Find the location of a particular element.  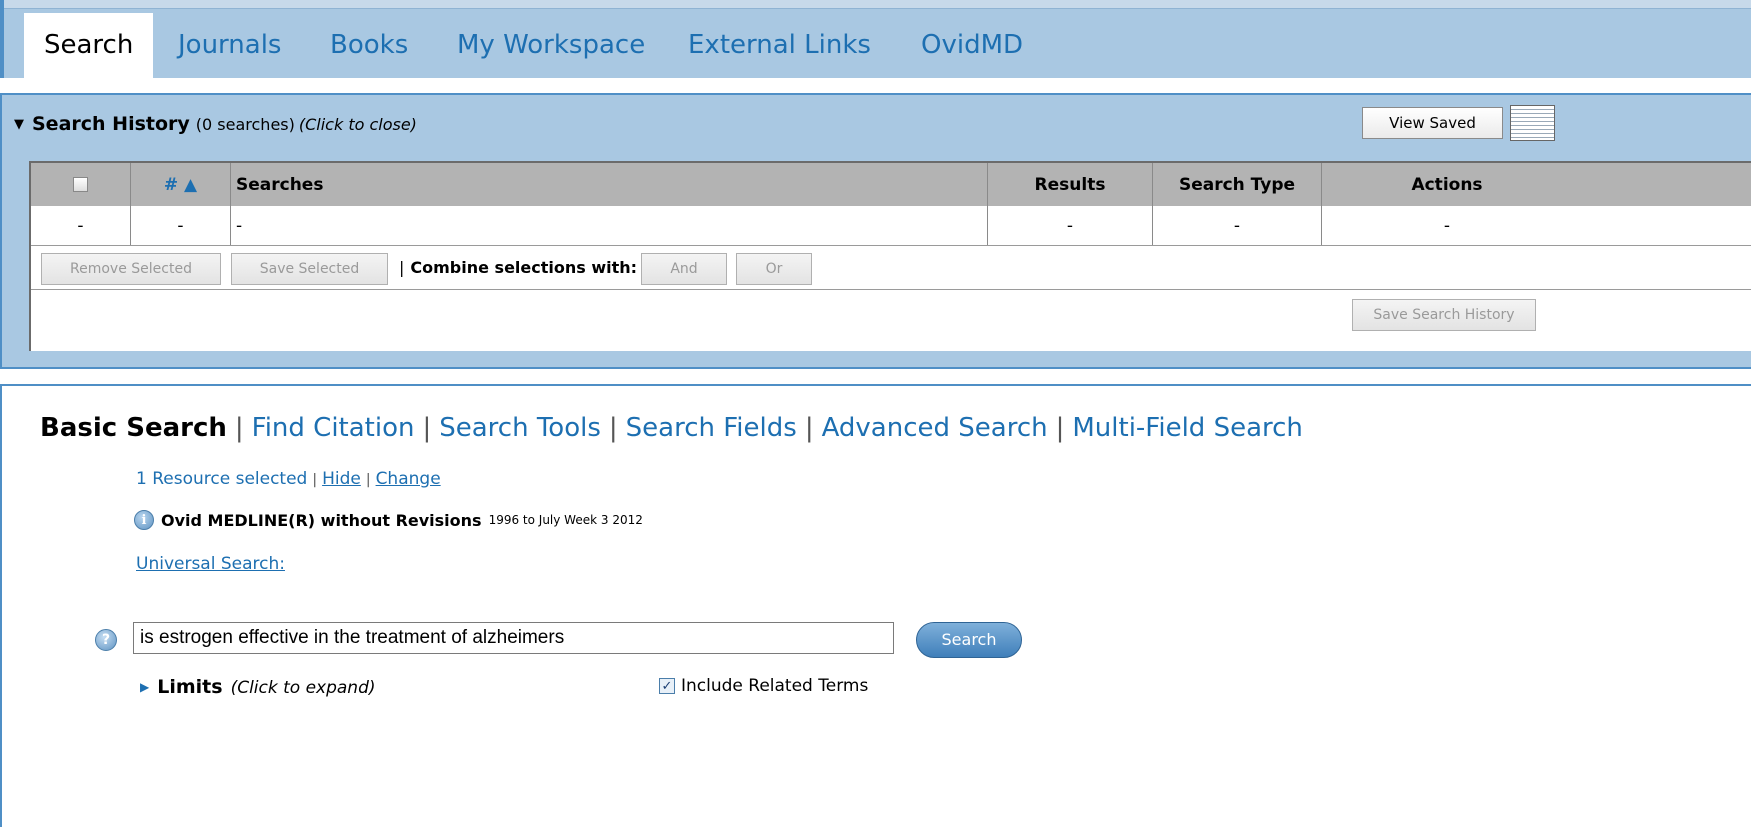

save-history-row: Save Search History is located at coordinates (891, 320).